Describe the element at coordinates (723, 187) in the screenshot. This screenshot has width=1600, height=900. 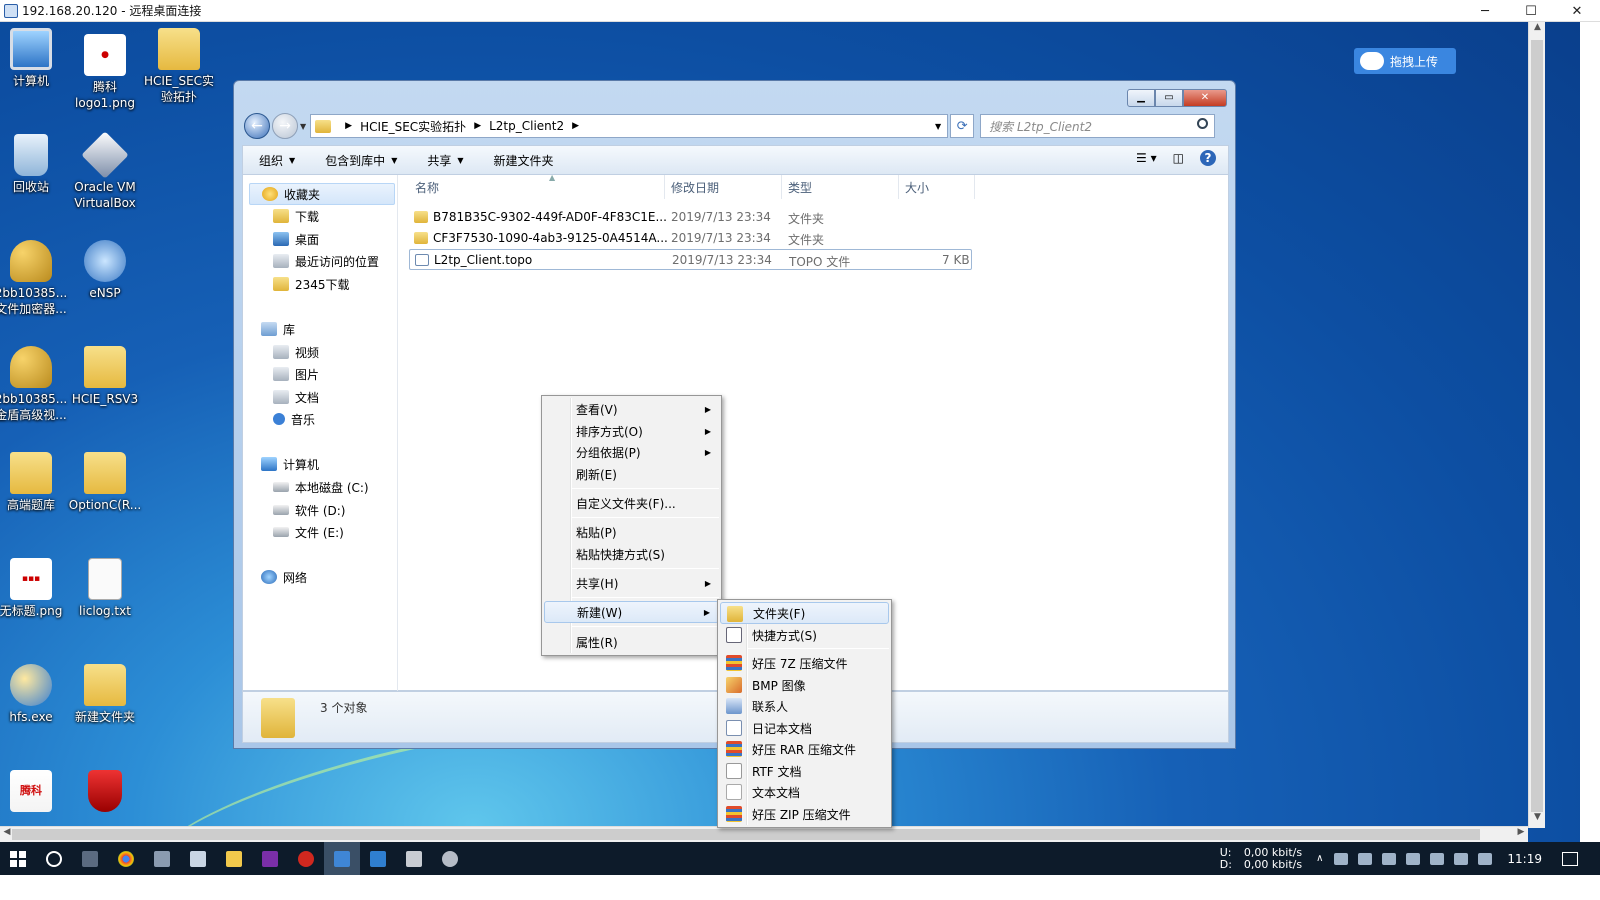
I see `column-header-date: 修改日期` at that location.